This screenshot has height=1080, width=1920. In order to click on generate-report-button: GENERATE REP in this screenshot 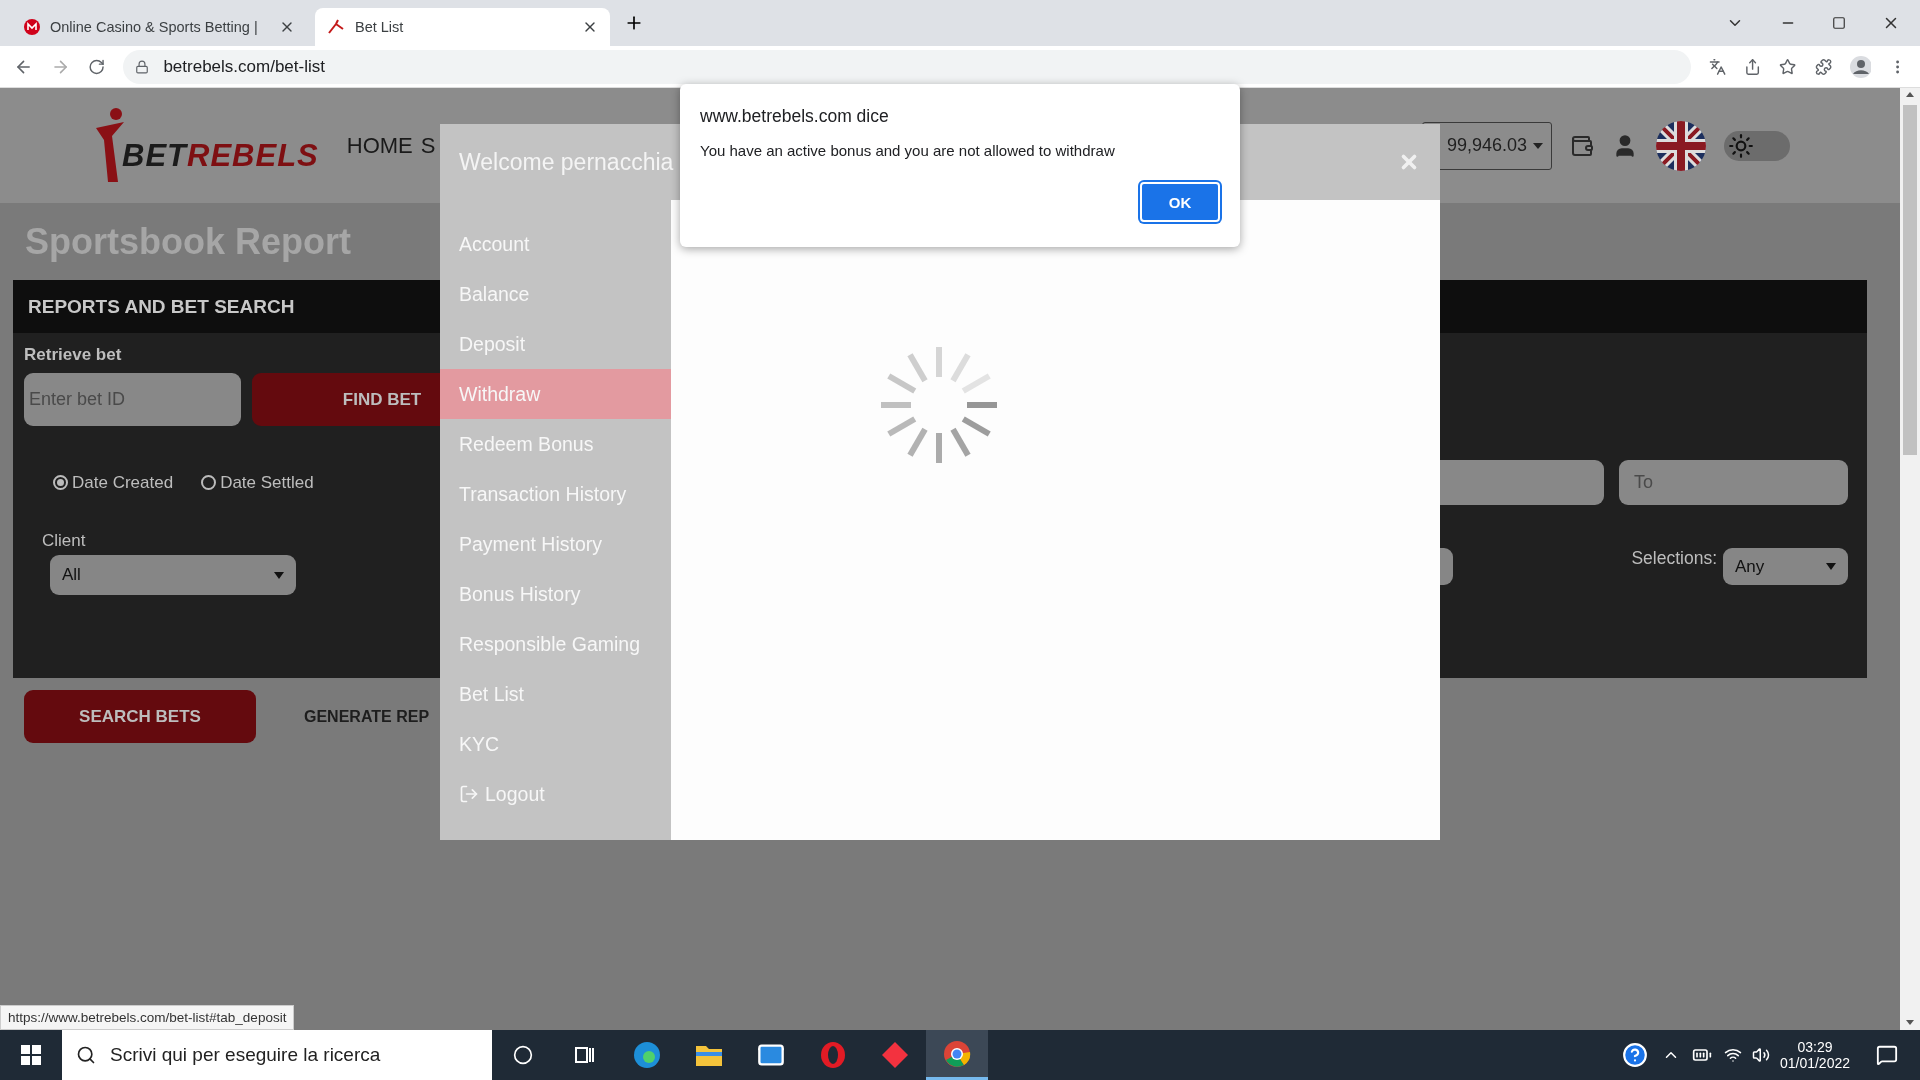, I will do `click(367, 716)`.